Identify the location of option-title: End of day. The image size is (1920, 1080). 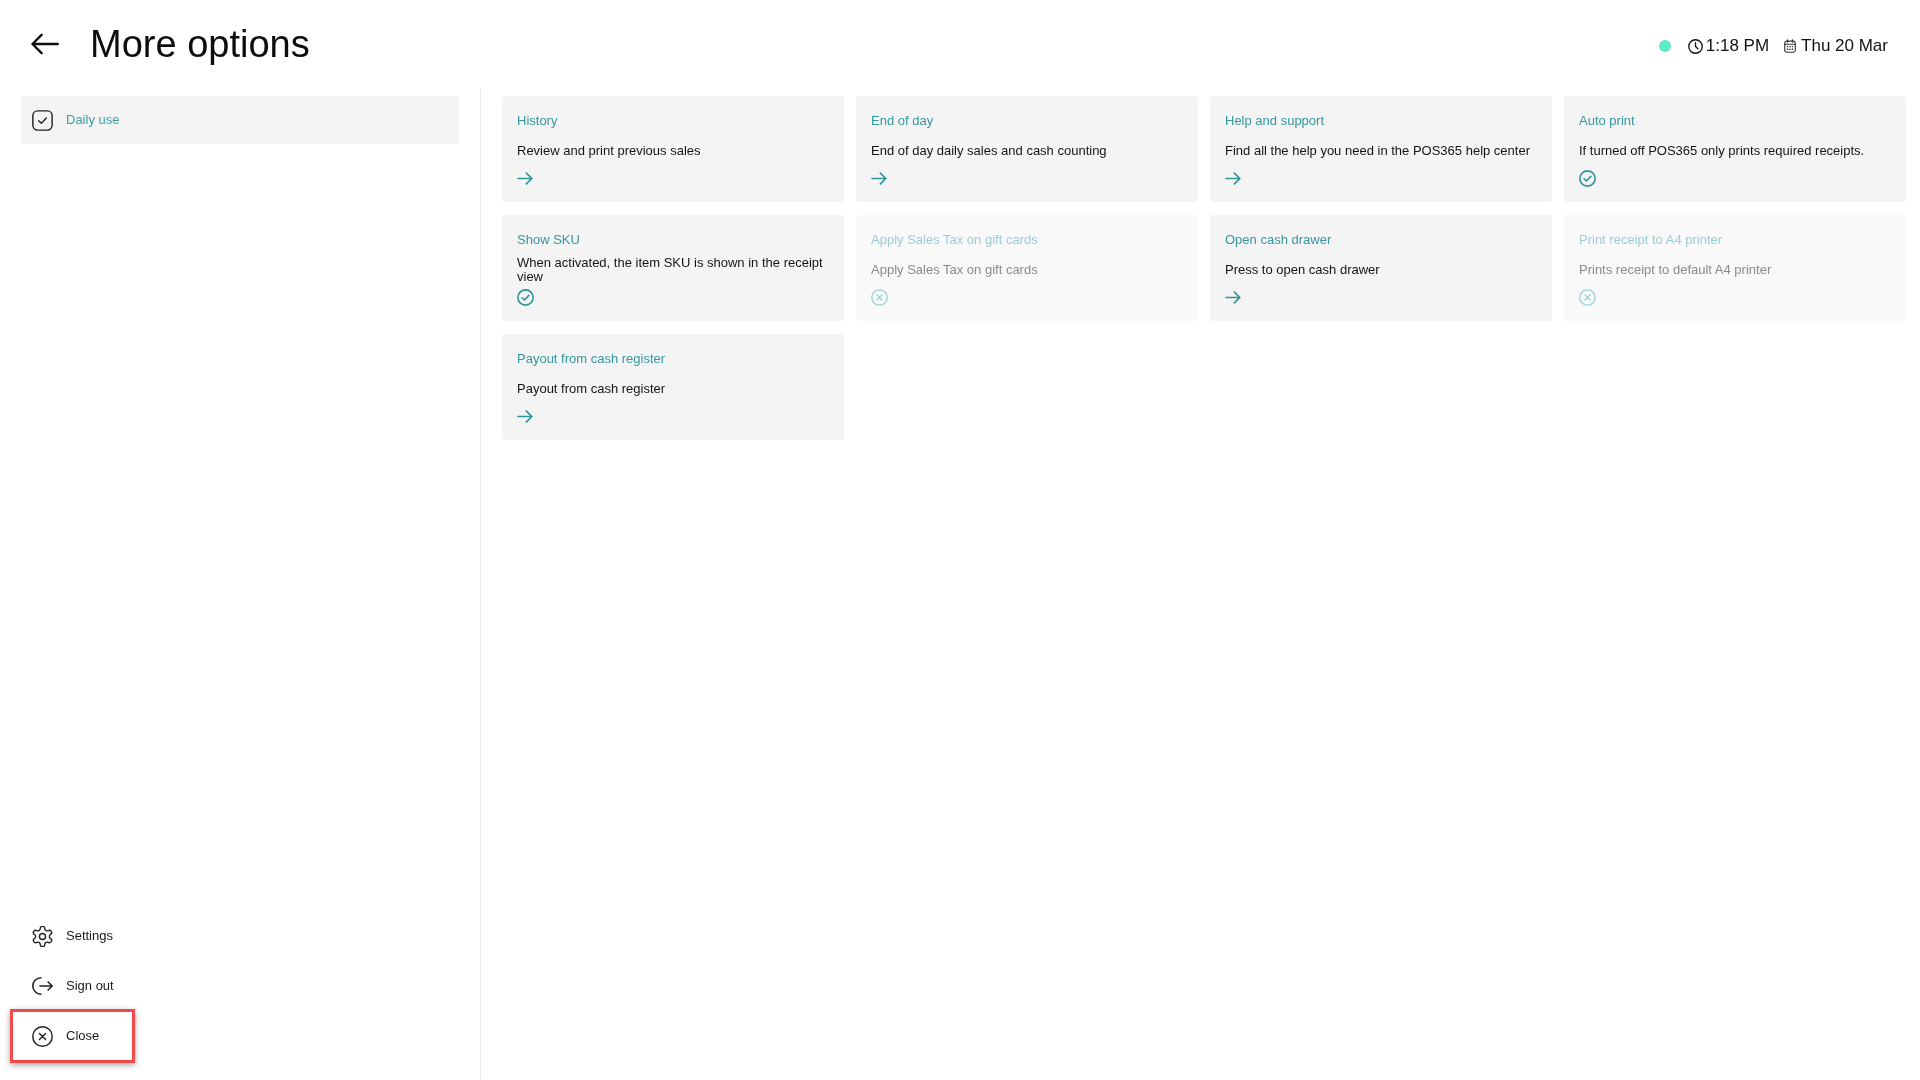
(902, 121).